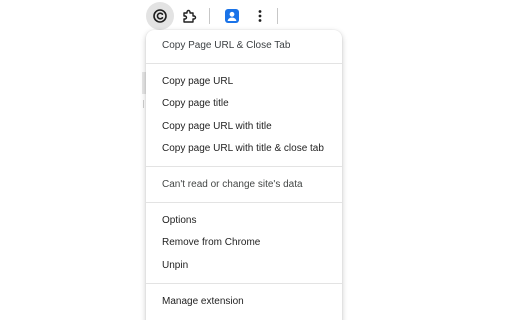  What do you see at coordinates (232, 184) in the screenshot?
I see `menu-item-site-access: Can't read or change site's data` at bounding box center [232, 184].